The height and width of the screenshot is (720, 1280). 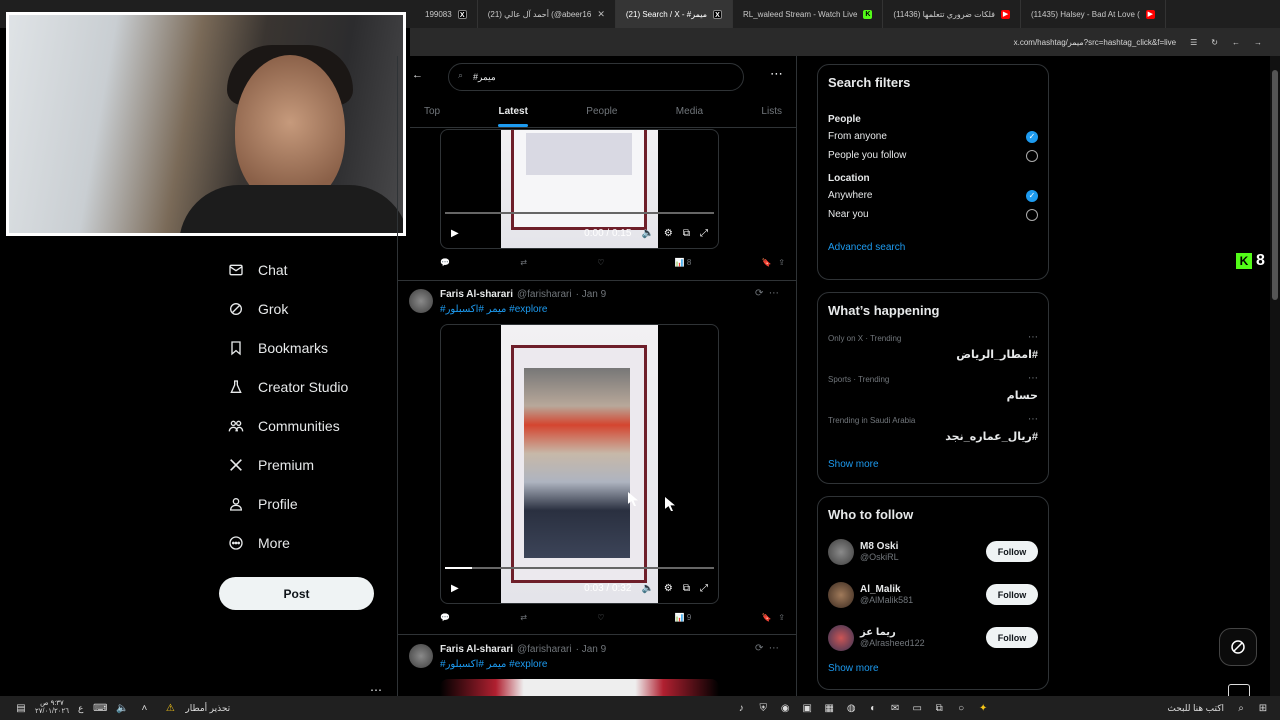 What do you see at coordinates (1195, 708) in the screenshot?
I see `taskbar-search: اكتب هنا للبحث` at bounding box center [1195, 708].